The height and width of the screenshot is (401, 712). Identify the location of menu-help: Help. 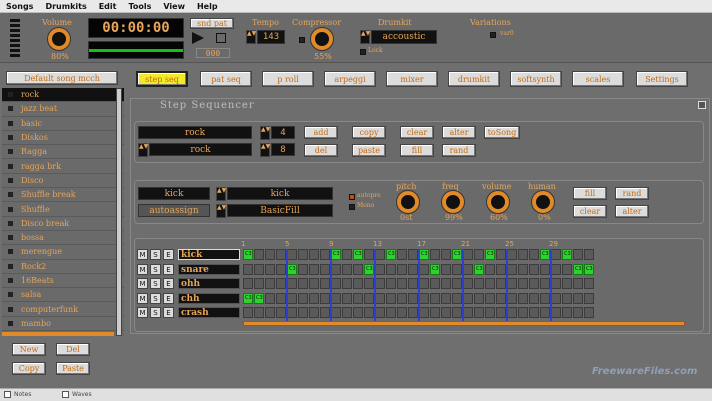
(207, 6).